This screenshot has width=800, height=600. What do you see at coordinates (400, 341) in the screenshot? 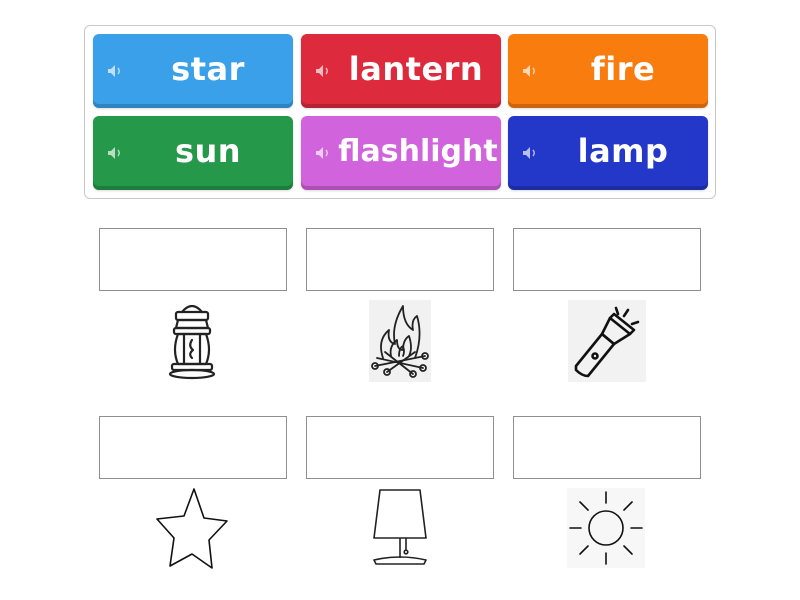
I see `campfire-image` at bounding box center [400, 341].